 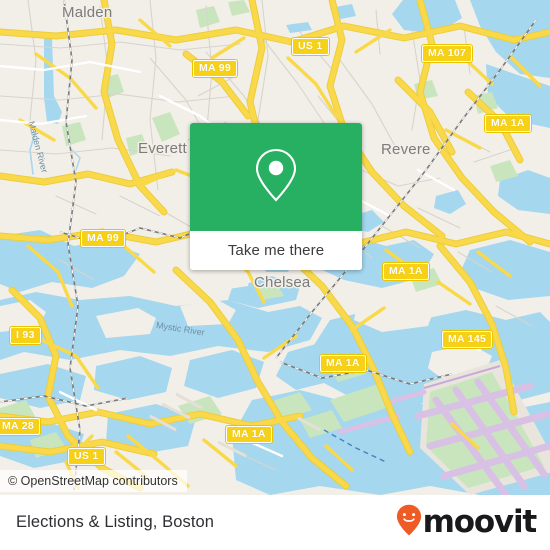 I want to click on moovit-wordmark: moovit, so click(x=480, y=522).